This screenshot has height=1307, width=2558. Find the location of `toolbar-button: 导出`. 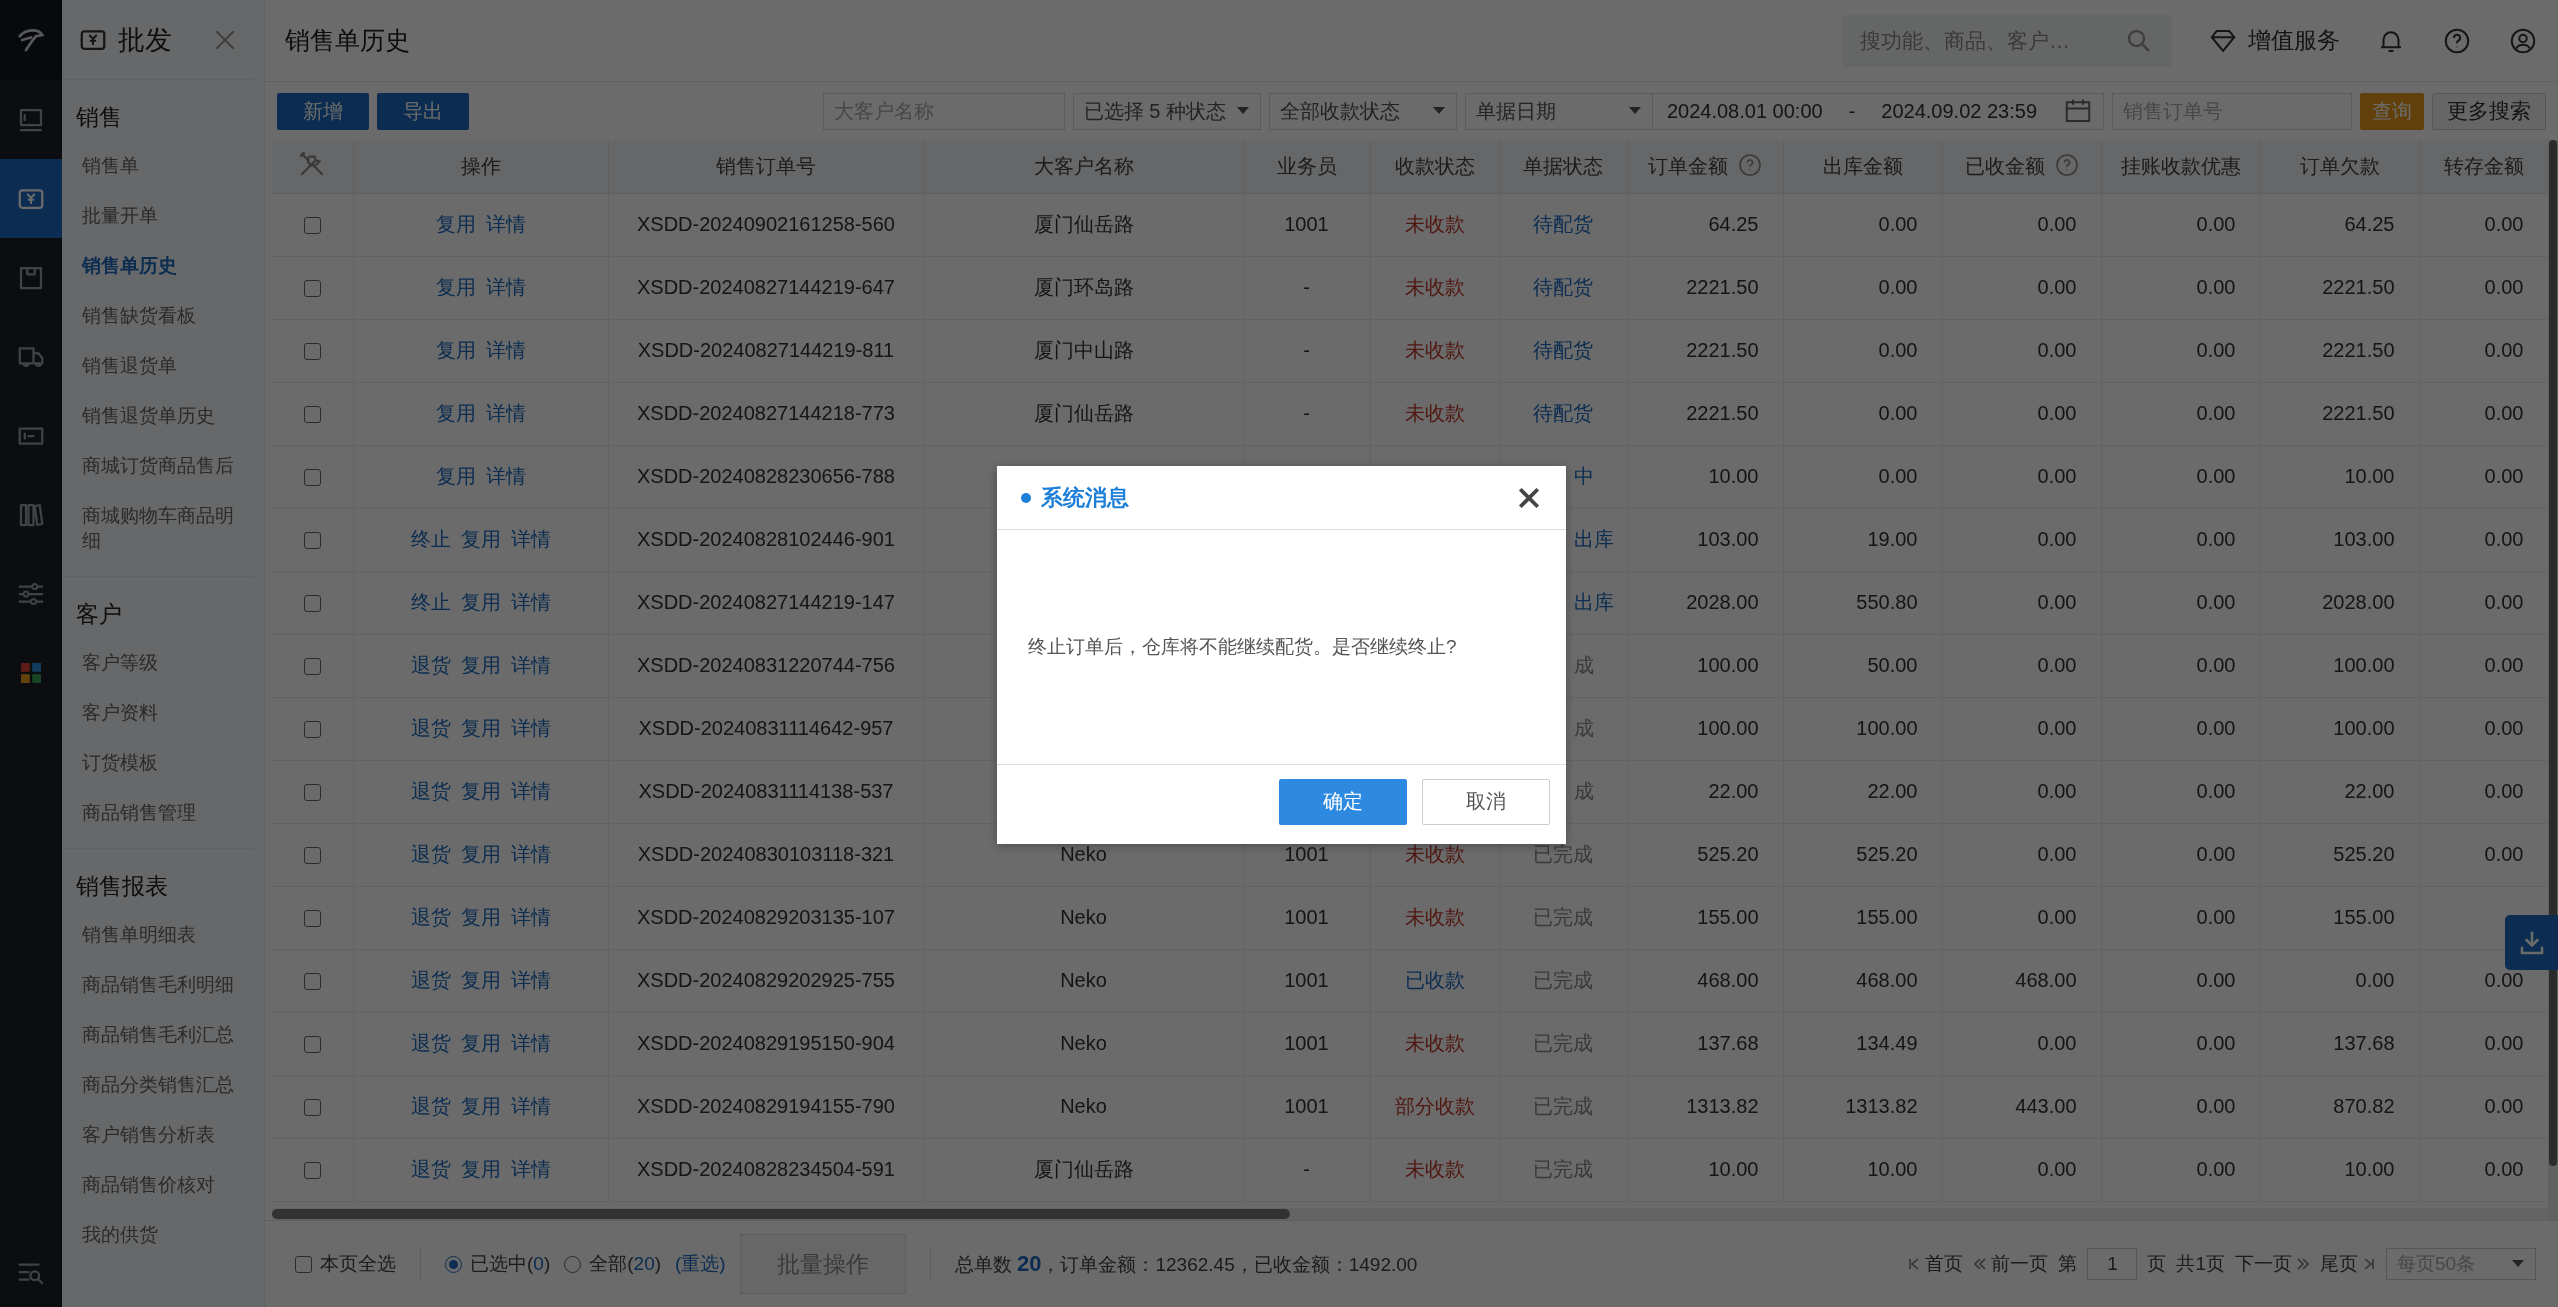

toolbar-button: 导出 is located at coordinates (423, 111).